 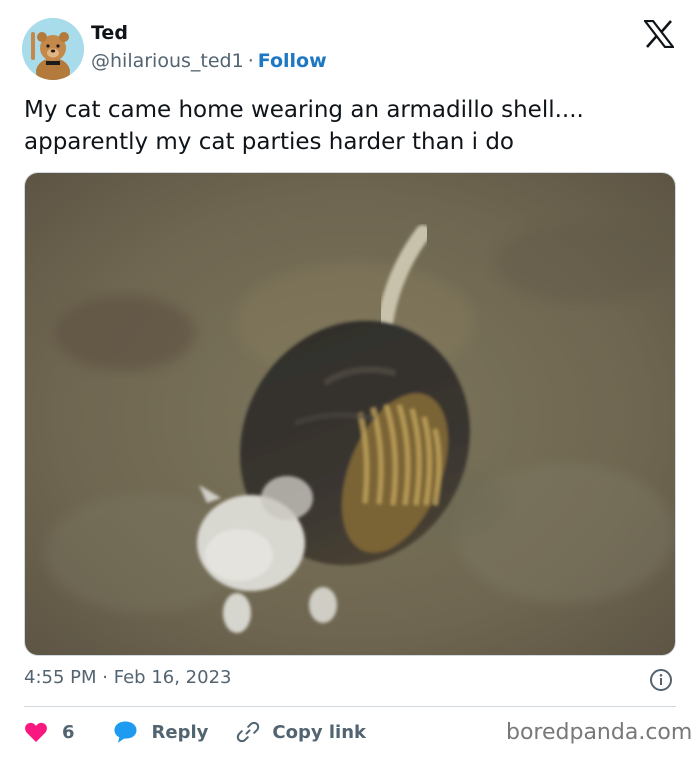 What do you see at coordinates (60, 677) in the screenshot?
I see `tweet-time: 4:55 PM` at bounding box center [60, 677].